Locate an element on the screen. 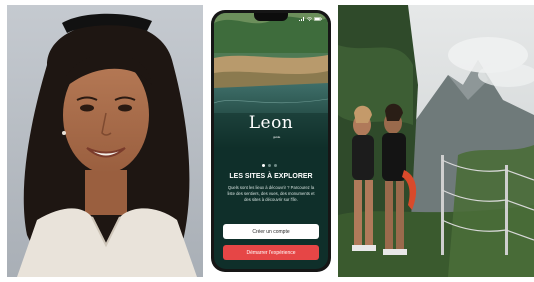  create-account-button: Créer un compte is located at coordinates (271, 231).